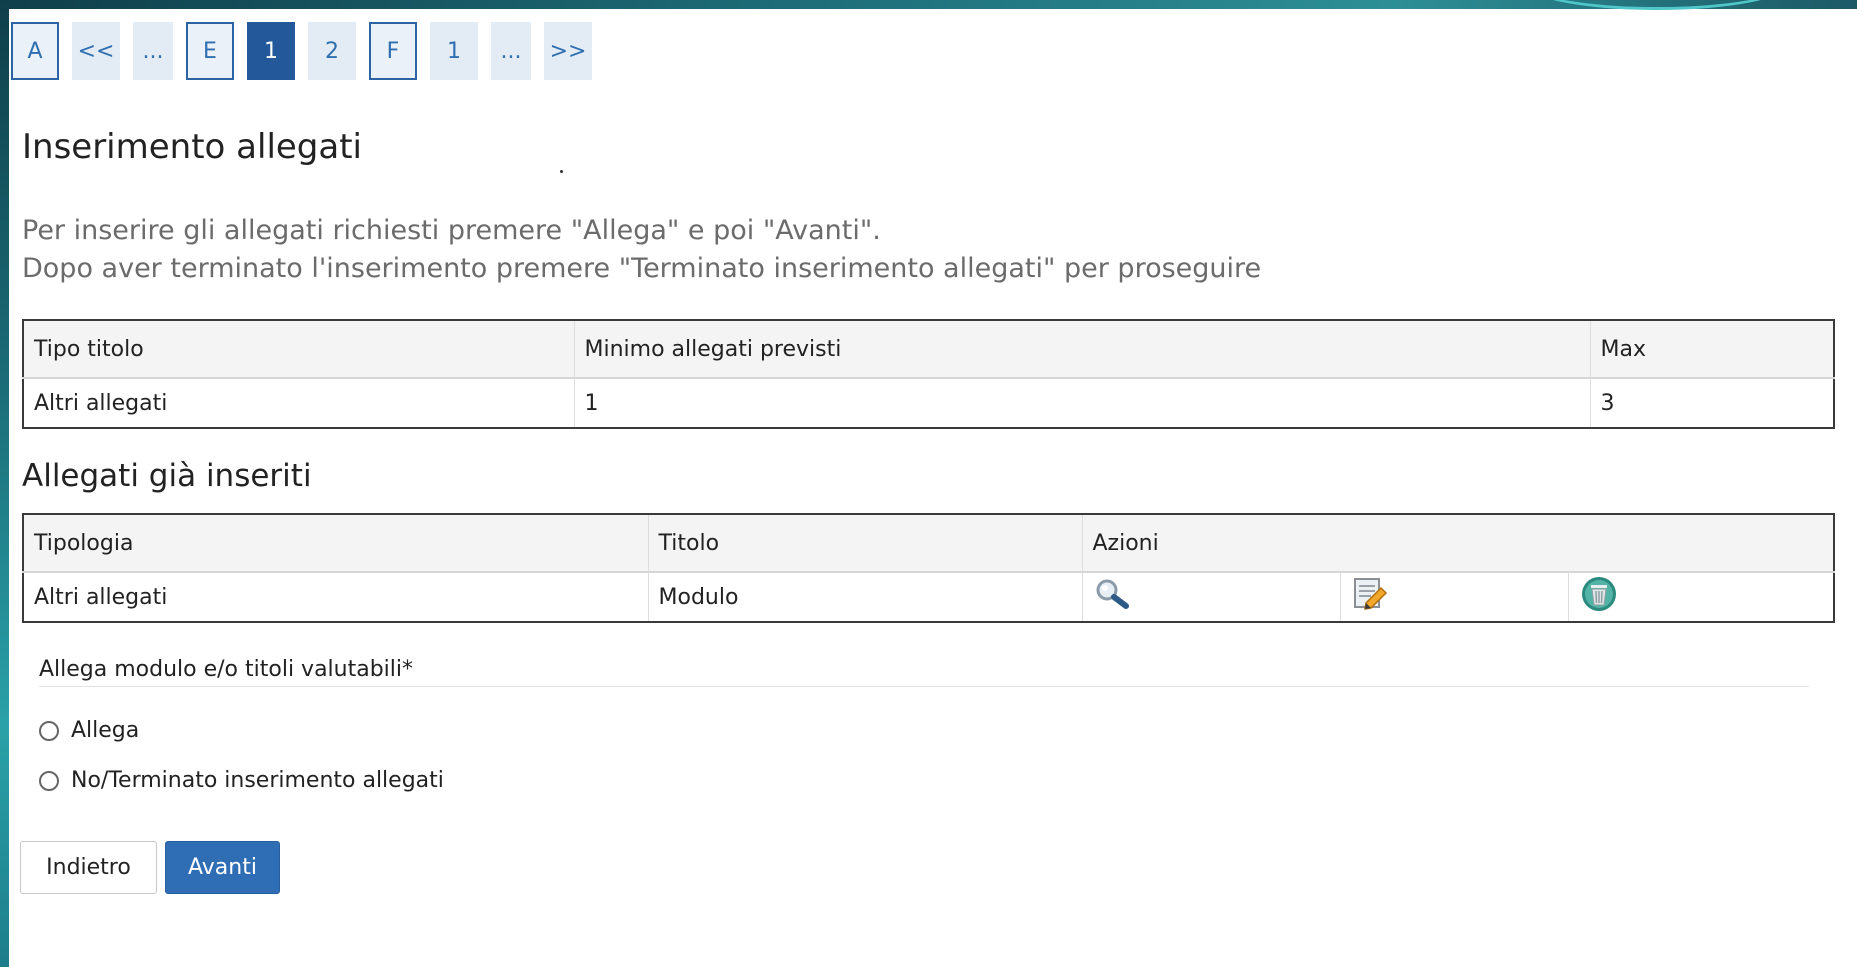  Describe the element at coordinates (226, 669) in the screenshot. I see `attach-field-label: Allega modulo e/o titoli valutabili*` at that location.